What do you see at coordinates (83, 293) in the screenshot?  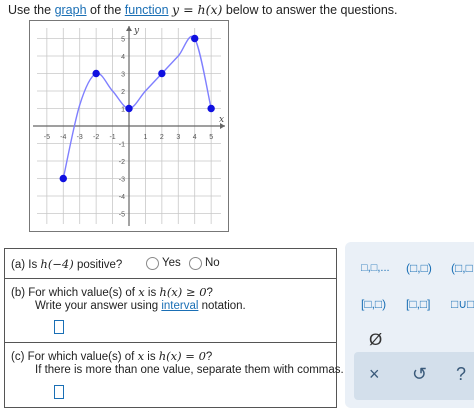 I see `question-b-before: For which value(s) of` at bounding box center [83, 293].